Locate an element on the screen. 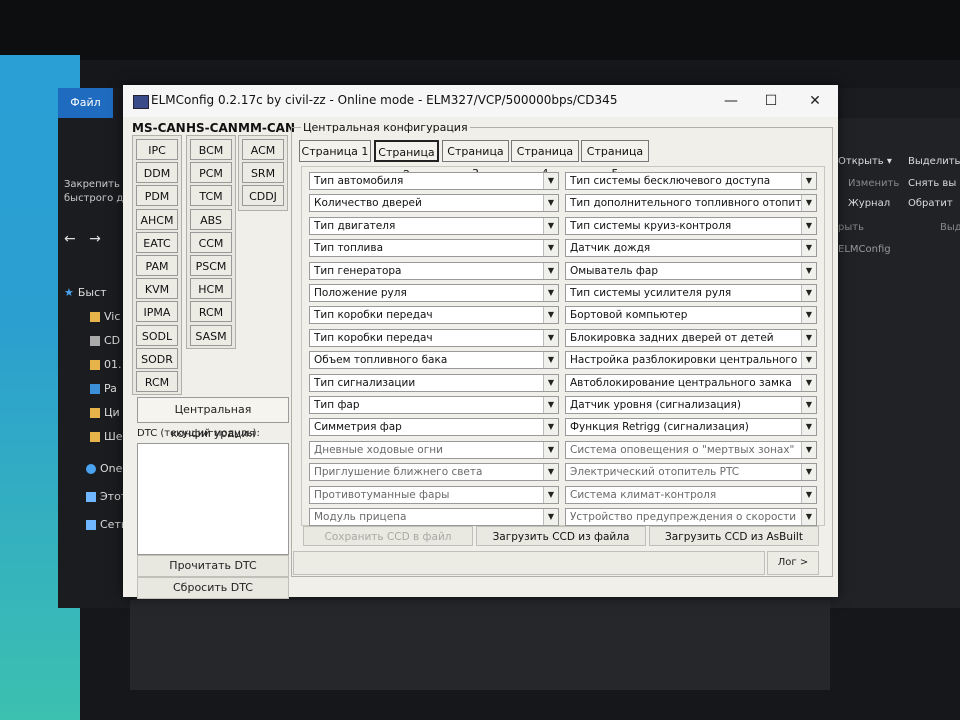 This screenshot has height=720, width=960. module-button-pcm: PCM is located at coordinates (211, 173).